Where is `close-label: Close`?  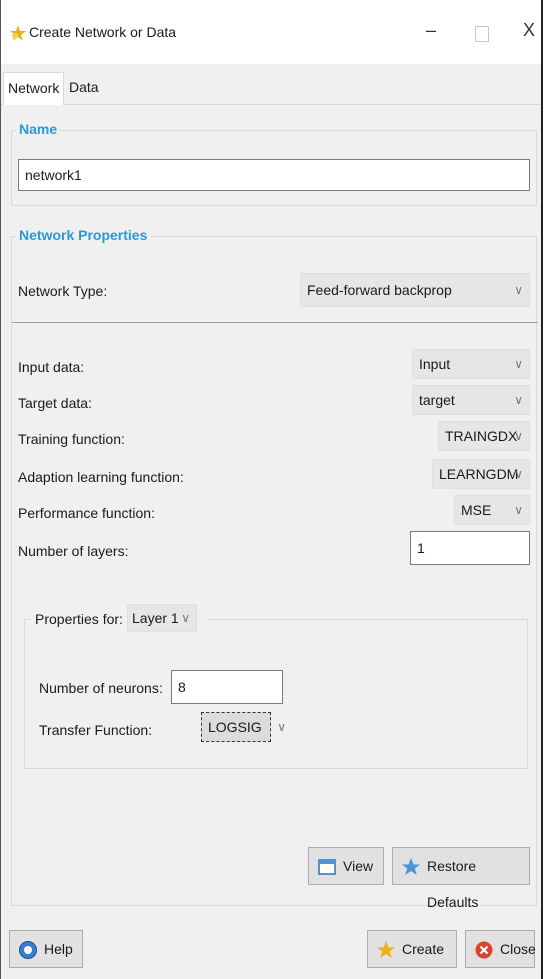
close-label: Close is located at coordinates (518, 949).